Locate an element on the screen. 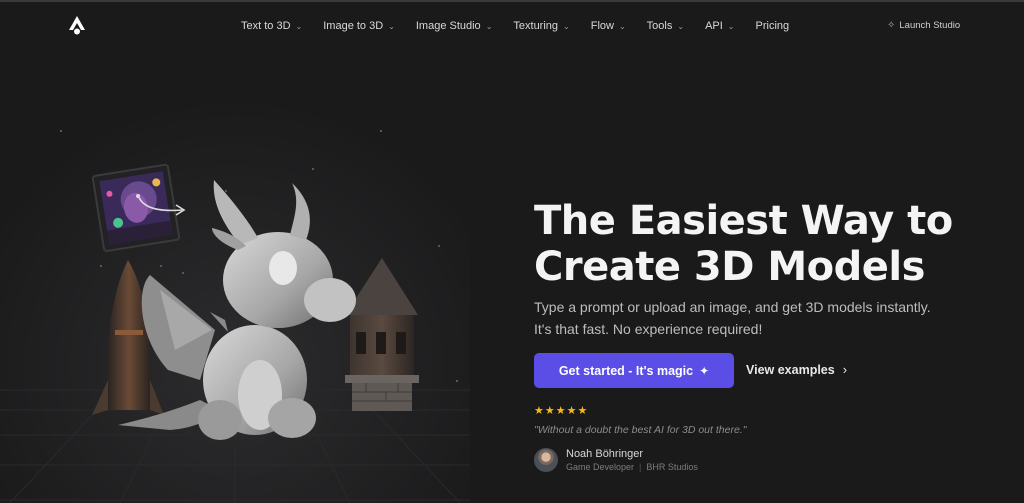 This screenshot has height=503, width=1024. menu-item-label: API is located at coordinates (714, 26).